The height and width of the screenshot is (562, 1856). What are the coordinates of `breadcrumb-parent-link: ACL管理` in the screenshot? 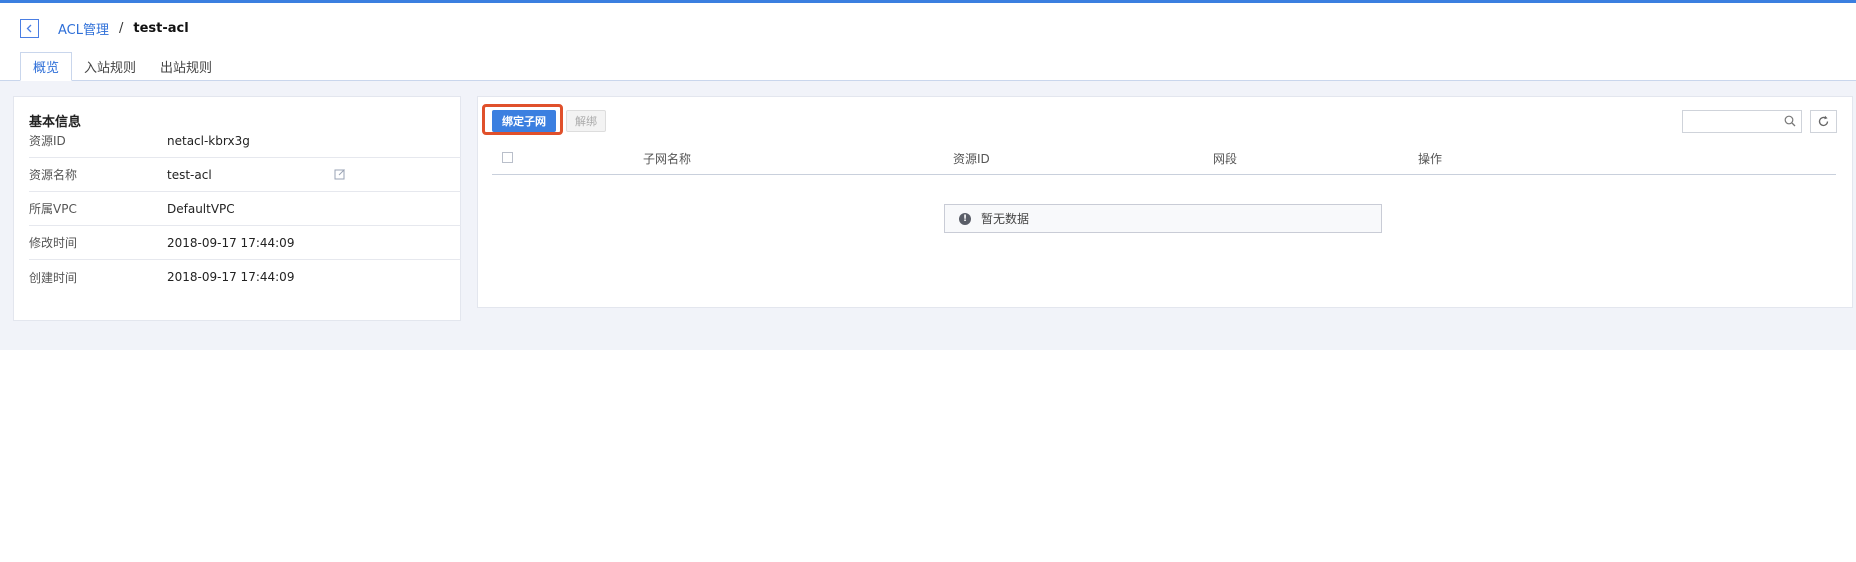 It's located at (83, 28).